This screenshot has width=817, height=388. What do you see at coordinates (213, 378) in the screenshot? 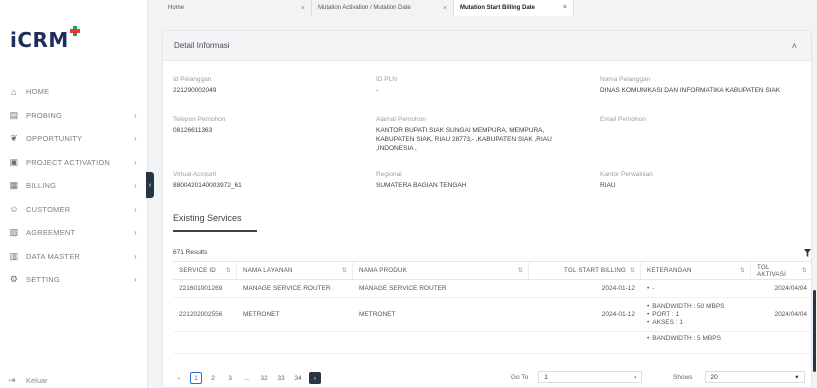
I see `page-number-2: 2` at bounding box center [213, 378].